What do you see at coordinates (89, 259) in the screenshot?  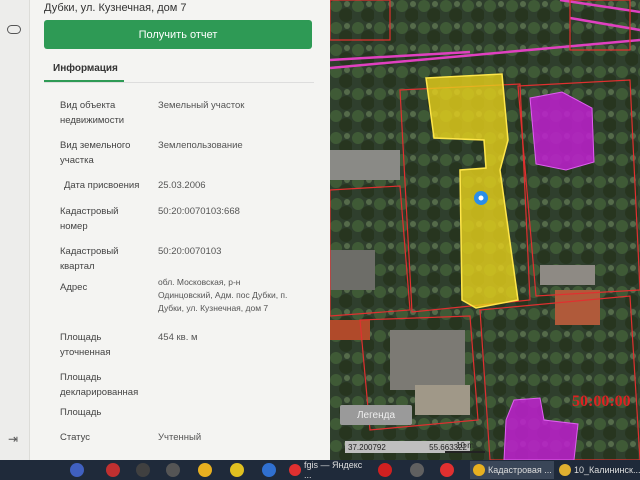 I see `field-label: Кадастровый квартал` at bounding box center [89, 259].